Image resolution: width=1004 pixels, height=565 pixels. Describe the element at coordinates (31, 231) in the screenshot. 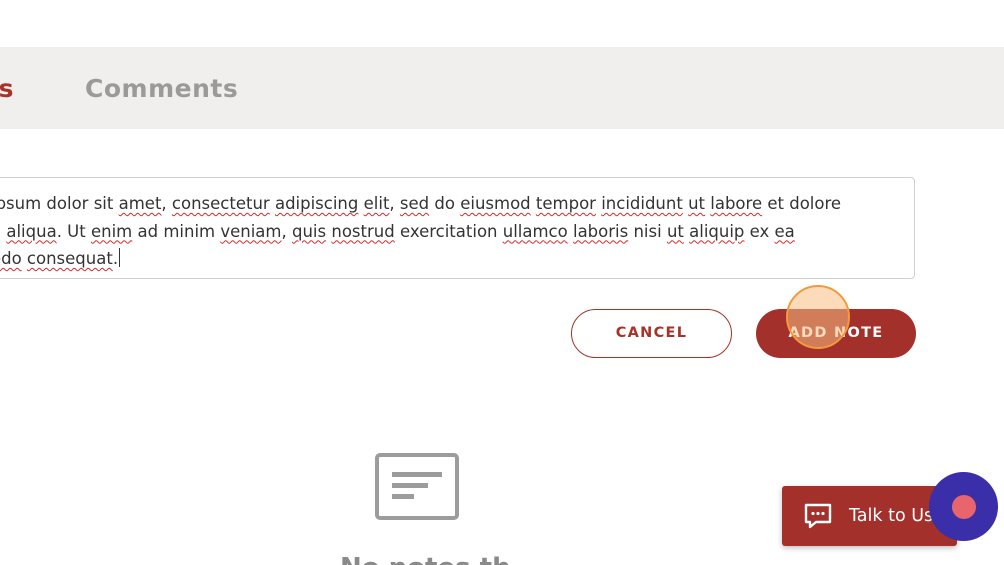

I see `misspelled-word: aliqua` at that location.